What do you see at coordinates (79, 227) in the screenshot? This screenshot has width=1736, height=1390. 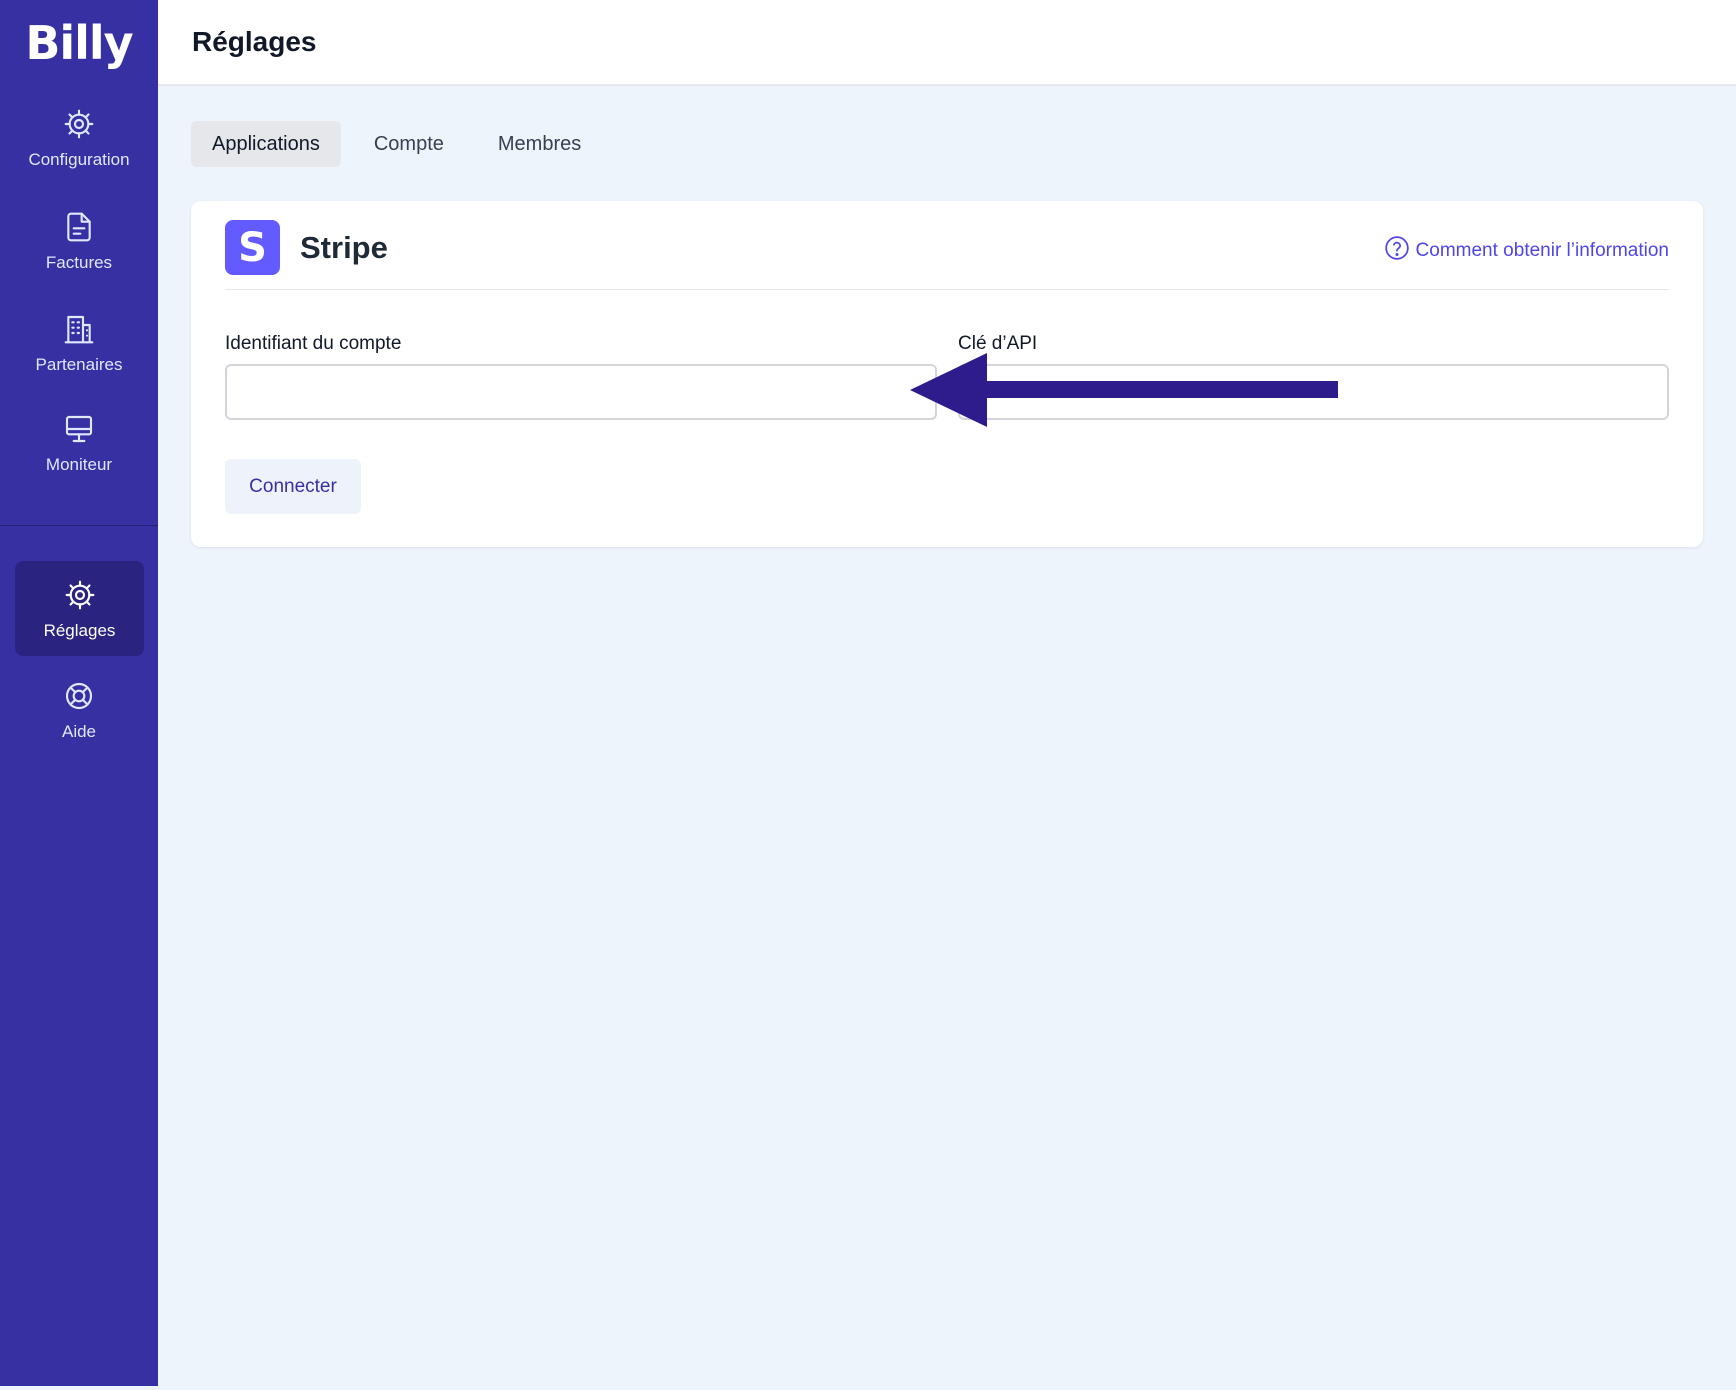 I see `document-icon` at bounding box center [79, 227].